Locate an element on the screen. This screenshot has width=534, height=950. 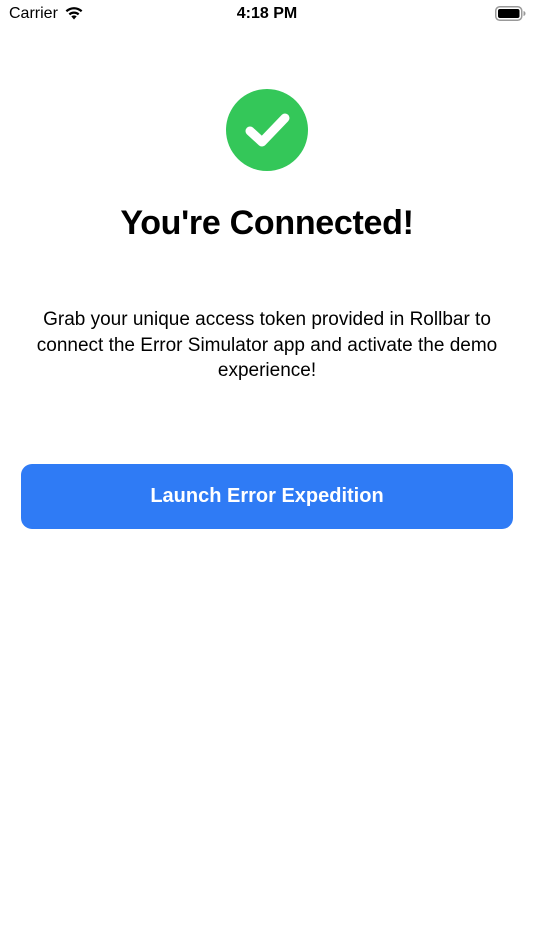
status-time: 4:18 PM is located at coordinates (267, 13).